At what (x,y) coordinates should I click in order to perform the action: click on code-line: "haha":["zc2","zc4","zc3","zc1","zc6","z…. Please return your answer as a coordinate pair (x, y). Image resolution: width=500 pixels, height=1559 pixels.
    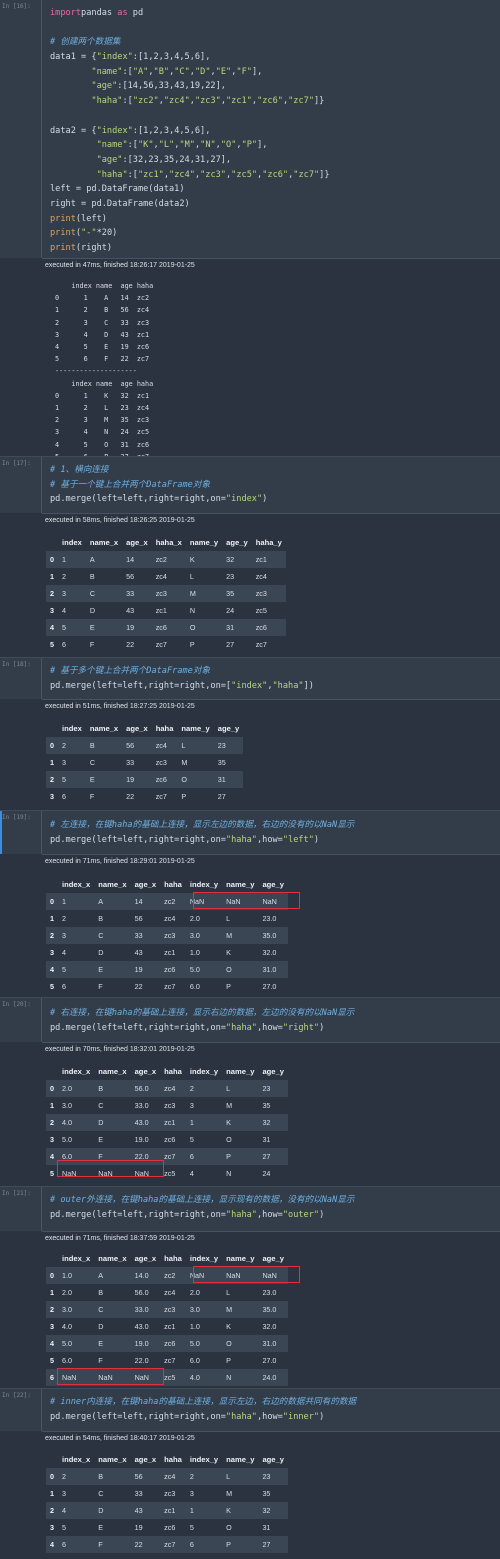
    Looking at the image, I should click on (190, 101).